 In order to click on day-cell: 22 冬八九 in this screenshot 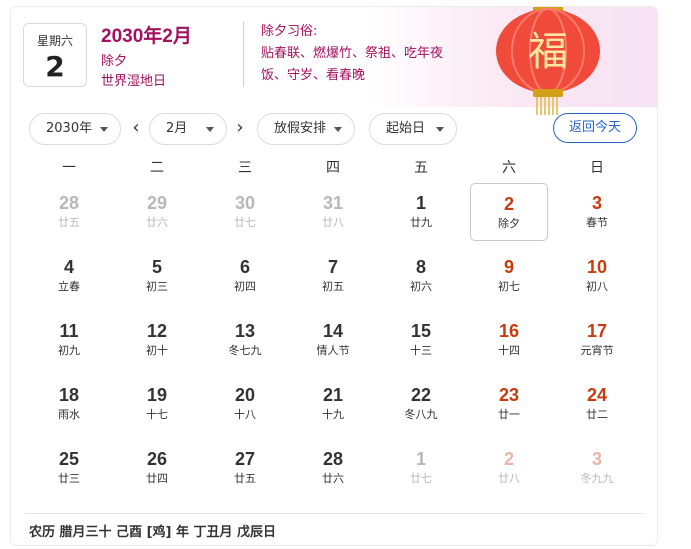, I will do `click(421, 404)`.